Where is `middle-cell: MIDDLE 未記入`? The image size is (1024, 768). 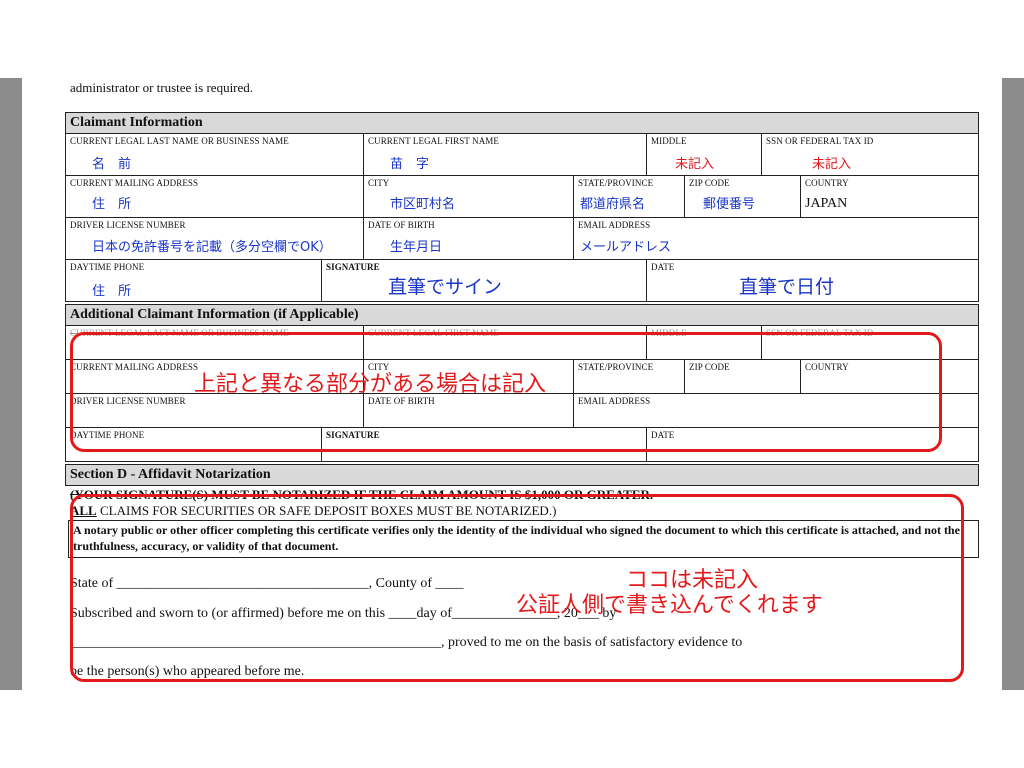 middle-cell: MIDDLE 未記入 is located at coordinates (703, 155).